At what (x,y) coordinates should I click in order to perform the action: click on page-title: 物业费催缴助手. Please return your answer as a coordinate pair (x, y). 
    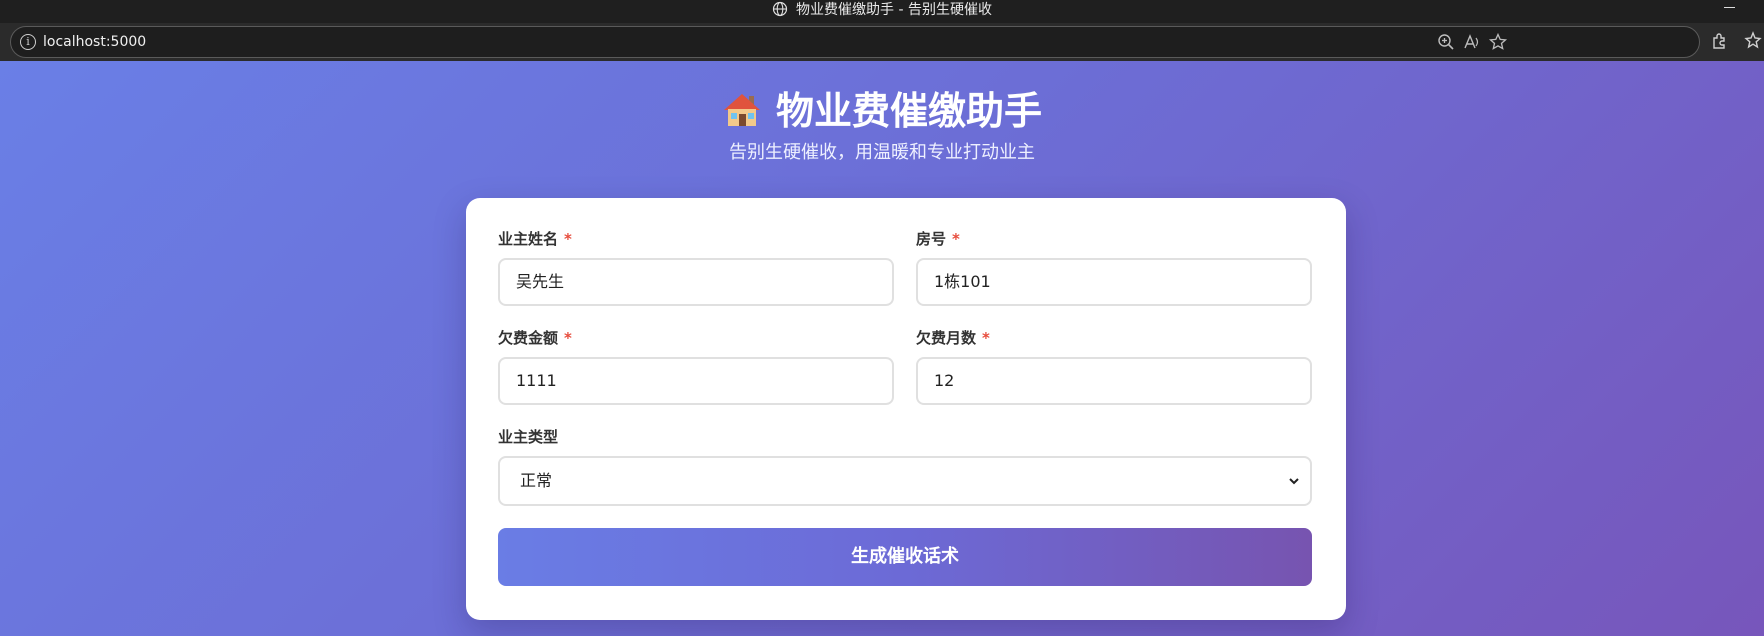
    Looking at the image, I should click on (882, 111).